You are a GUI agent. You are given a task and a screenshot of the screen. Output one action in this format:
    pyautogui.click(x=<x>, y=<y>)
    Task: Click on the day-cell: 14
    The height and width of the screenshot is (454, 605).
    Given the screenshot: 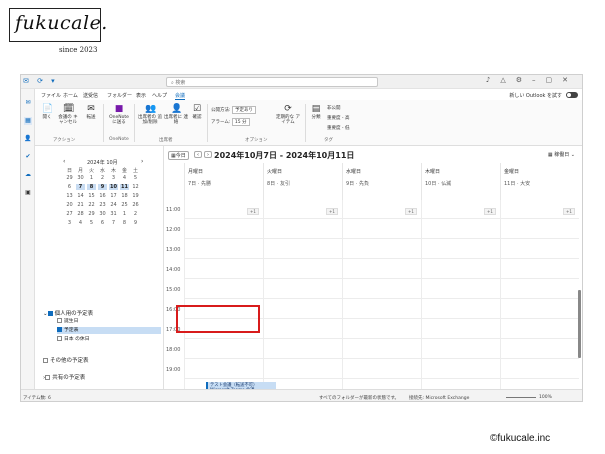 What is the action you would take?
    pyautogui.click(x=80, y=196)
    